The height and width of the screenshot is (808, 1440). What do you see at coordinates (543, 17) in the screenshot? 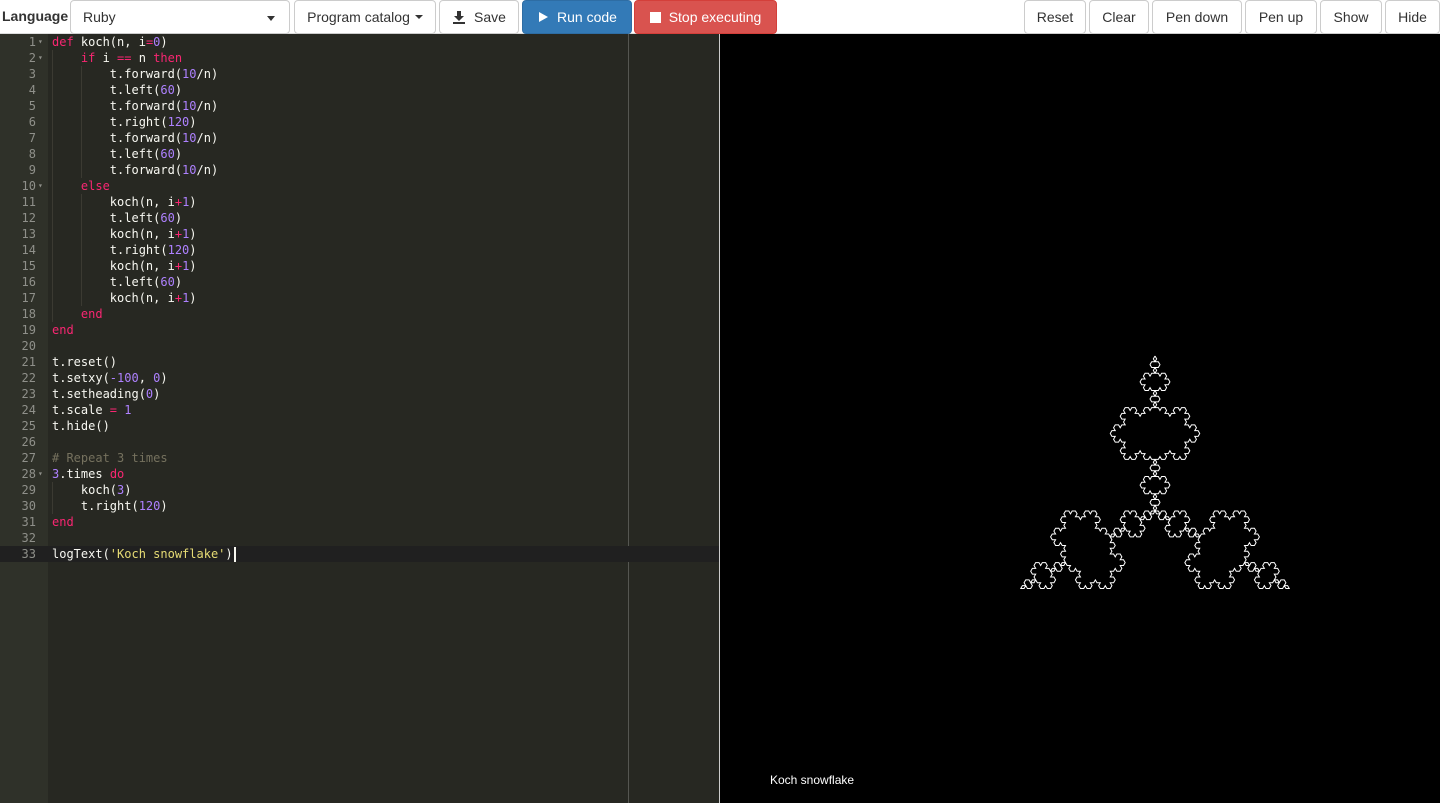
I see `play-icon` at bounding box center [543, 17].